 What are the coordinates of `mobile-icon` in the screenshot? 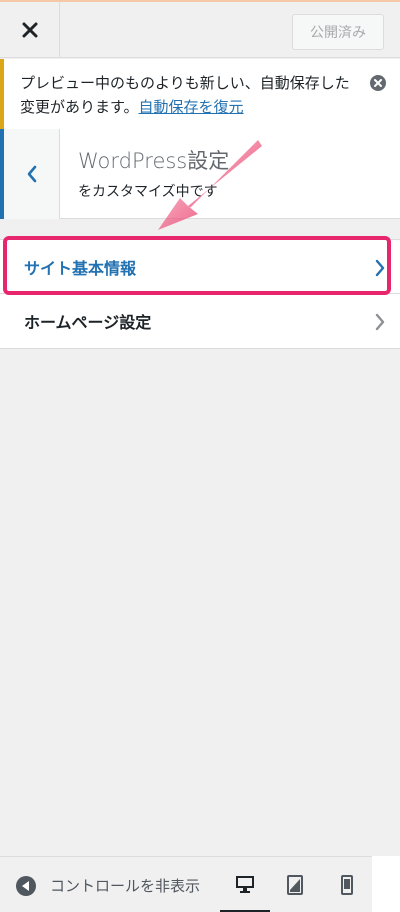 It's located at (347, 885).